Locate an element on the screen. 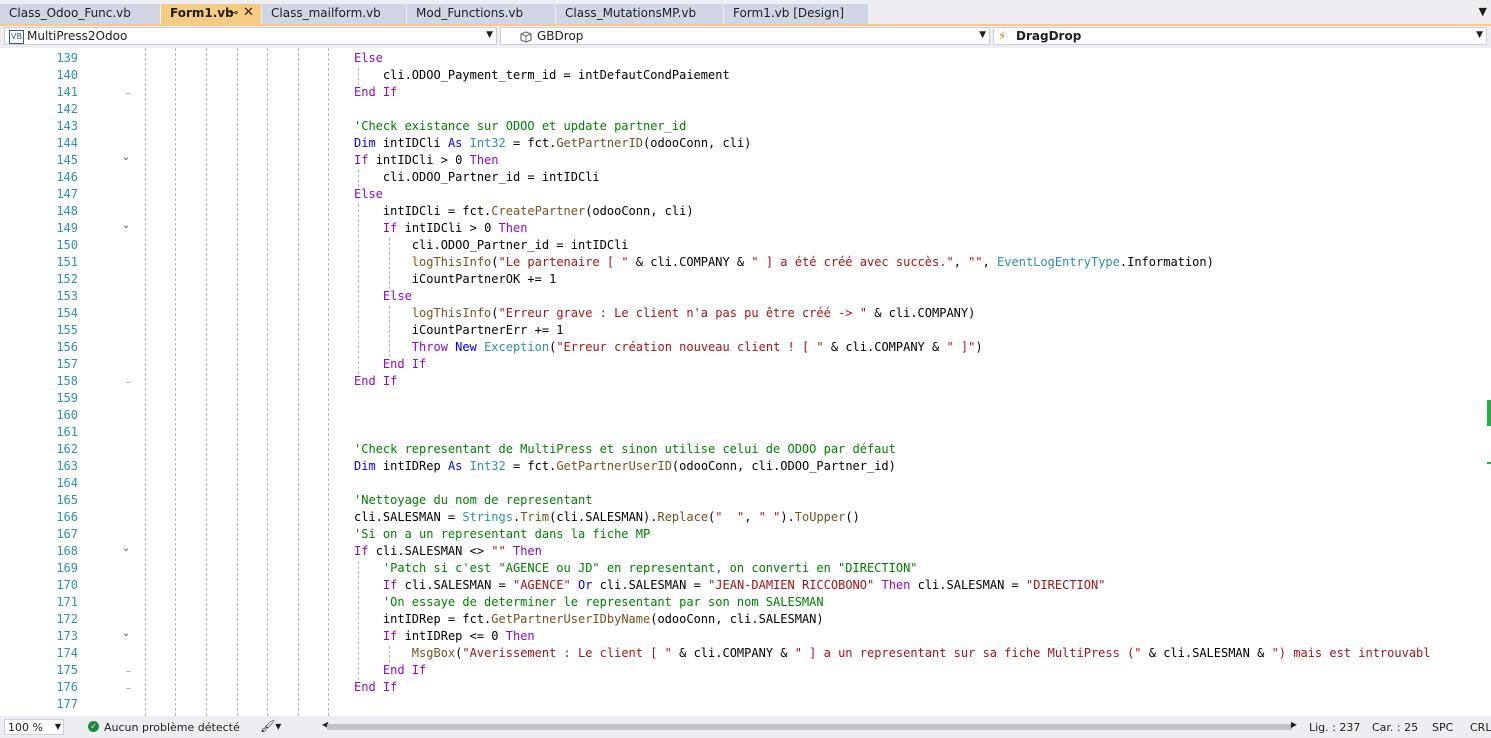  column-indicator: Car. : 25 is located at coordinates (1395, 727).